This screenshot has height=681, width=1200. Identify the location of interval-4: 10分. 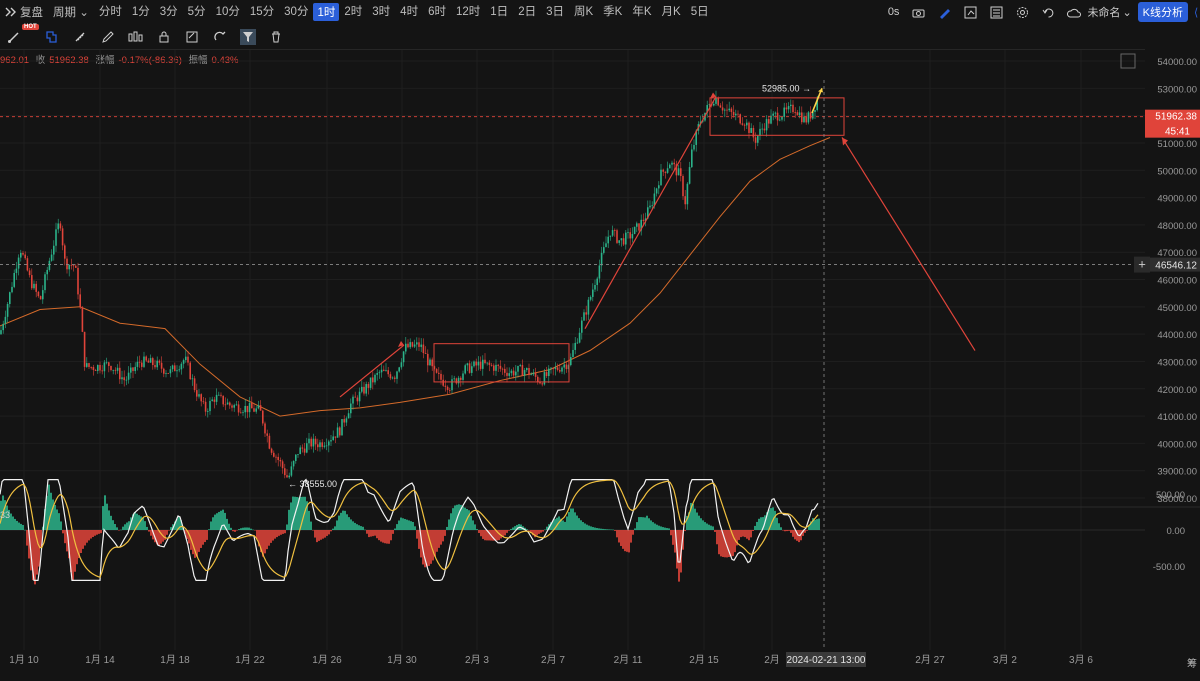
(228, 12).